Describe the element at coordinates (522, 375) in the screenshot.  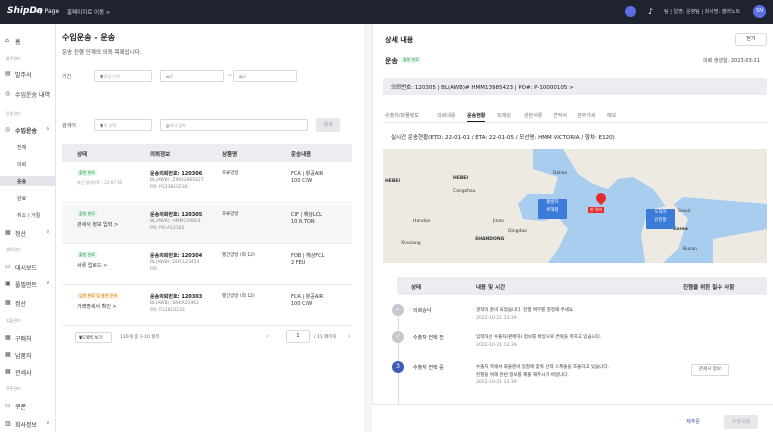
I see `timeline-desc: 진행을 위해 관련 정보를 제출 해주시기 바랍니다.` at that location.